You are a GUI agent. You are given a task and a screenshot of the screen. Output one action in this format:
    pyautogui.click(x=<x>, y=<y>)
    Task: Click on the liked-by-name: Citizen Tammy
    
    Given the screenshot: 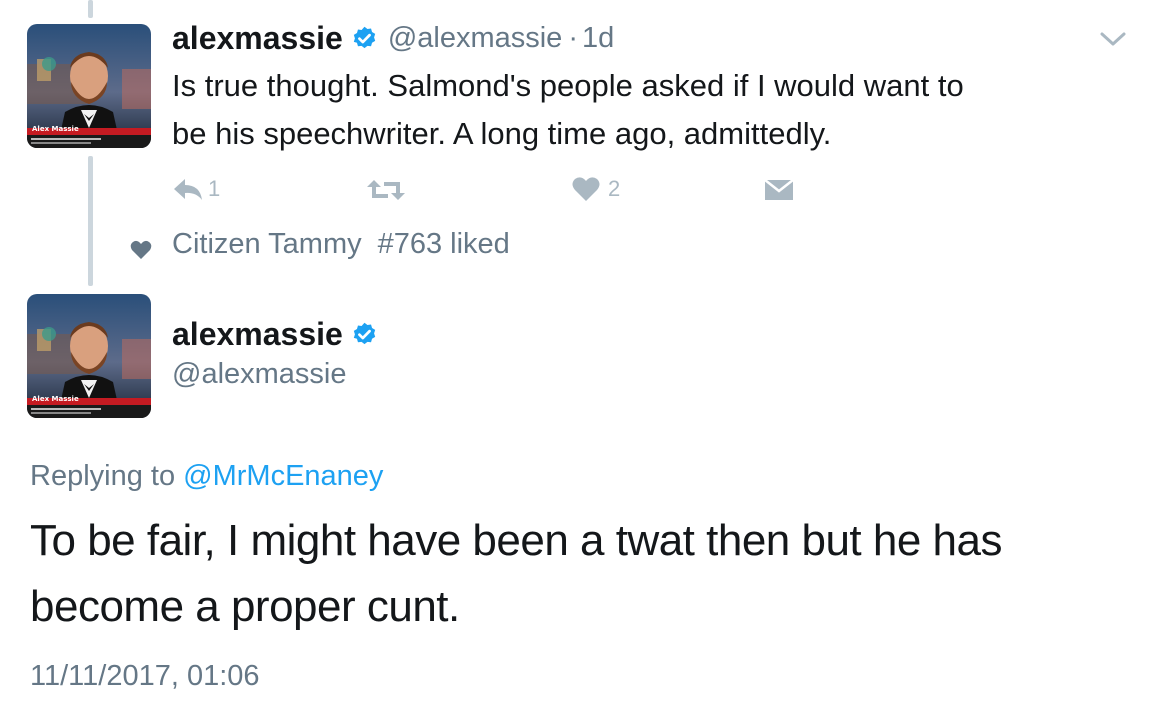 What is the action you would take?
    pyautogui.click(x=267, y=244)
    